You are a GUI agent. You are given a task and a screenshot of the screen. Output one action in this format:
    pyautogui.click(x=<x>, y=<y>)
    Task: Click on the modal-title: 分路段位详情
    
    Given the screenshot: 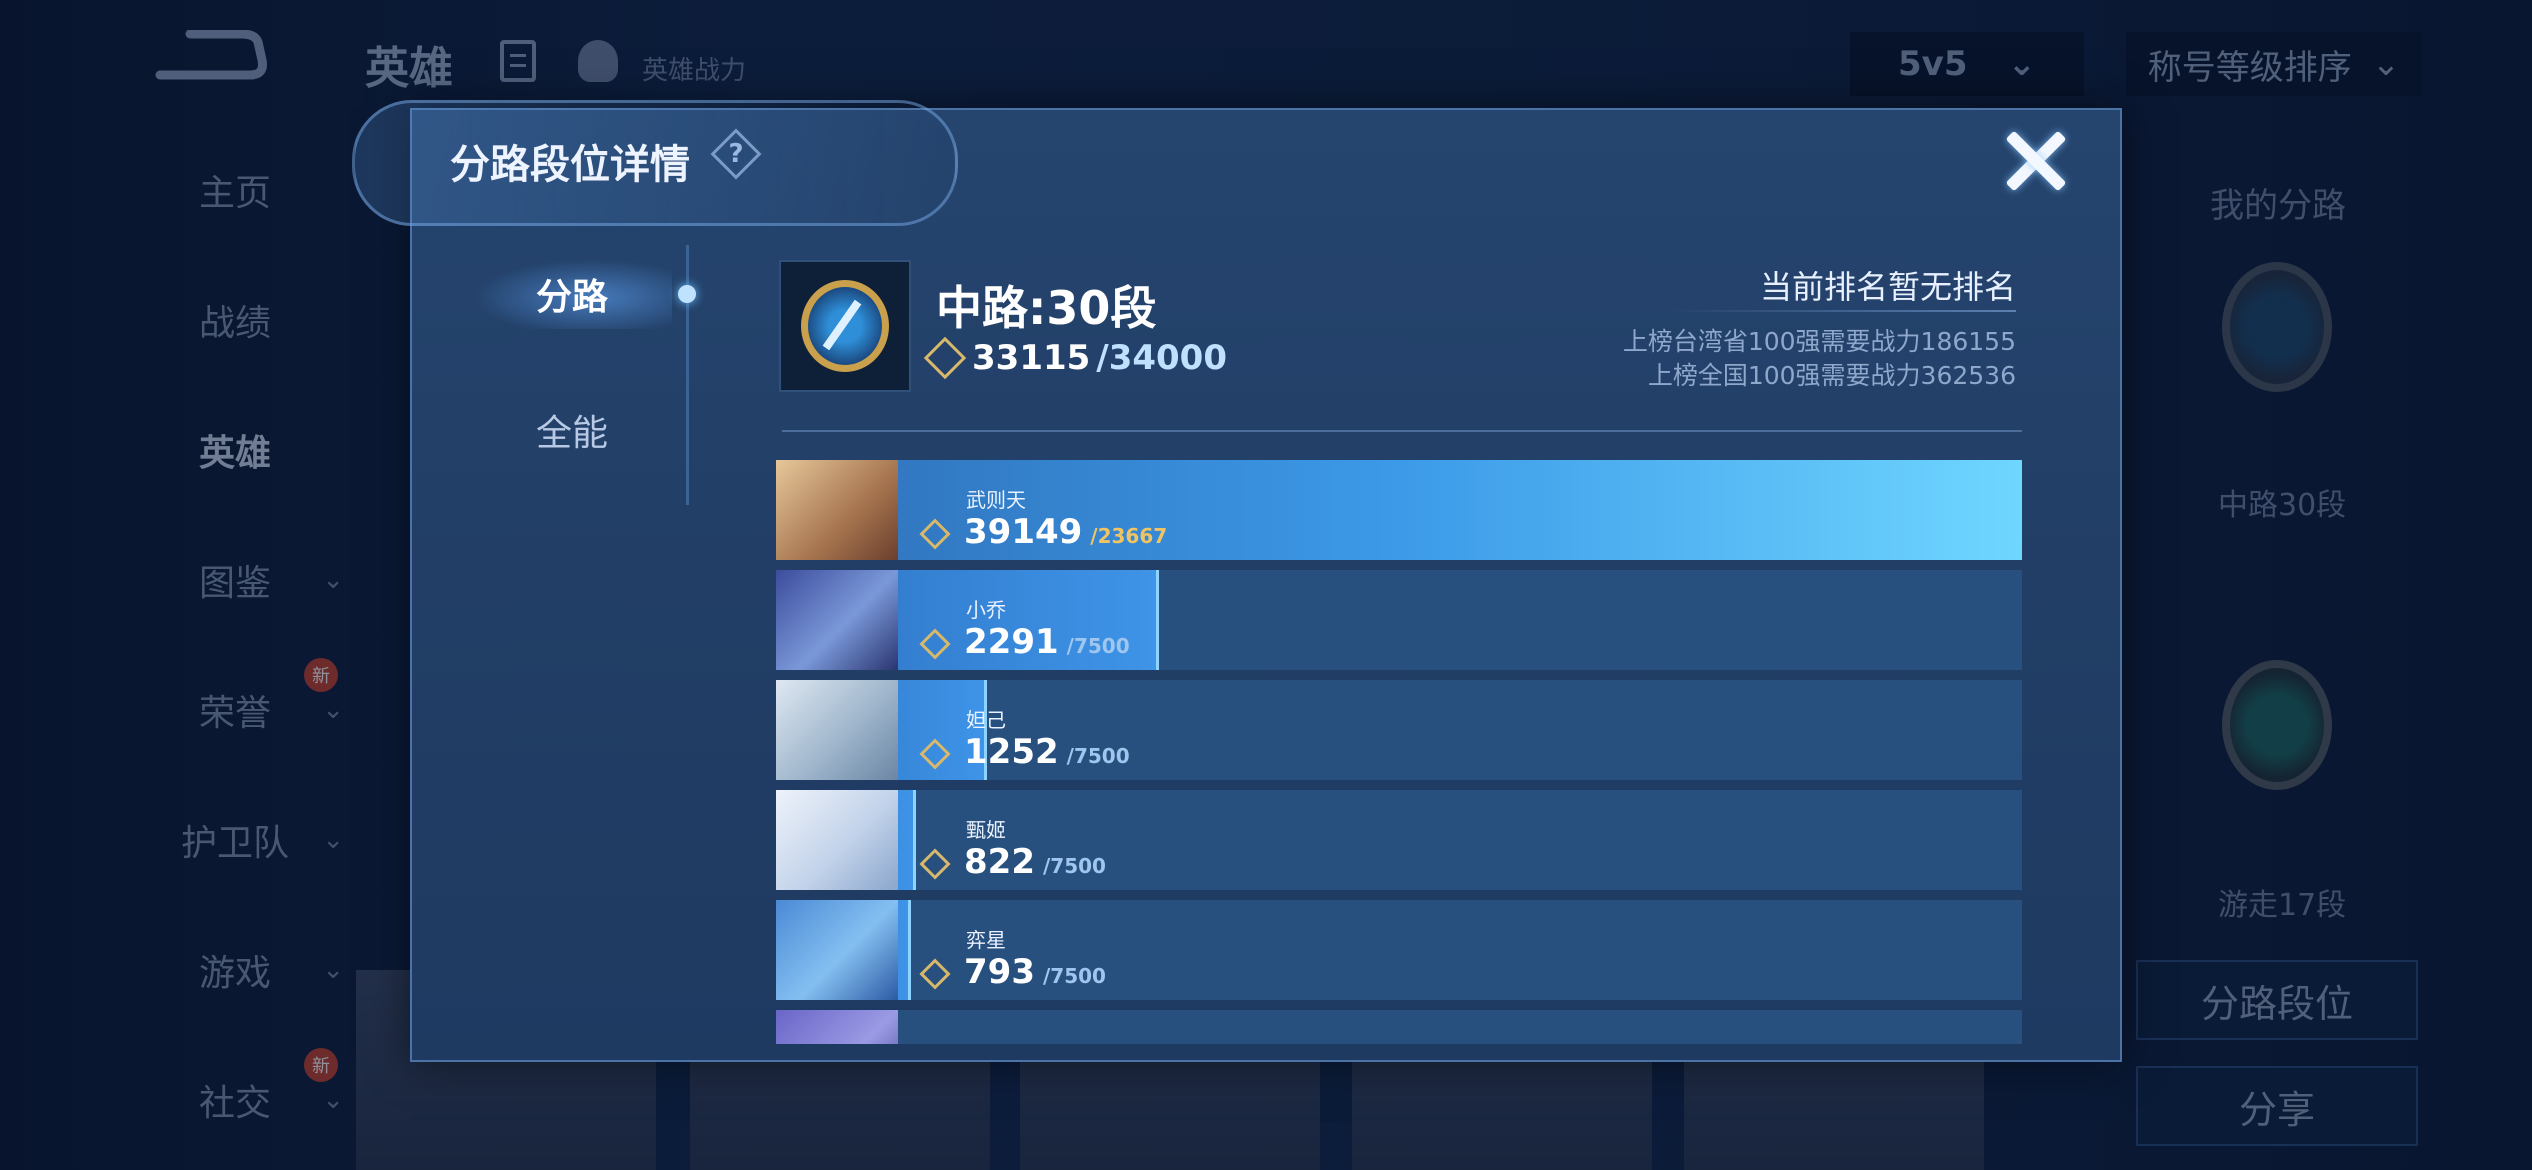 What is the action you would take?
    pyautogui.click(x=570, y=165)
    